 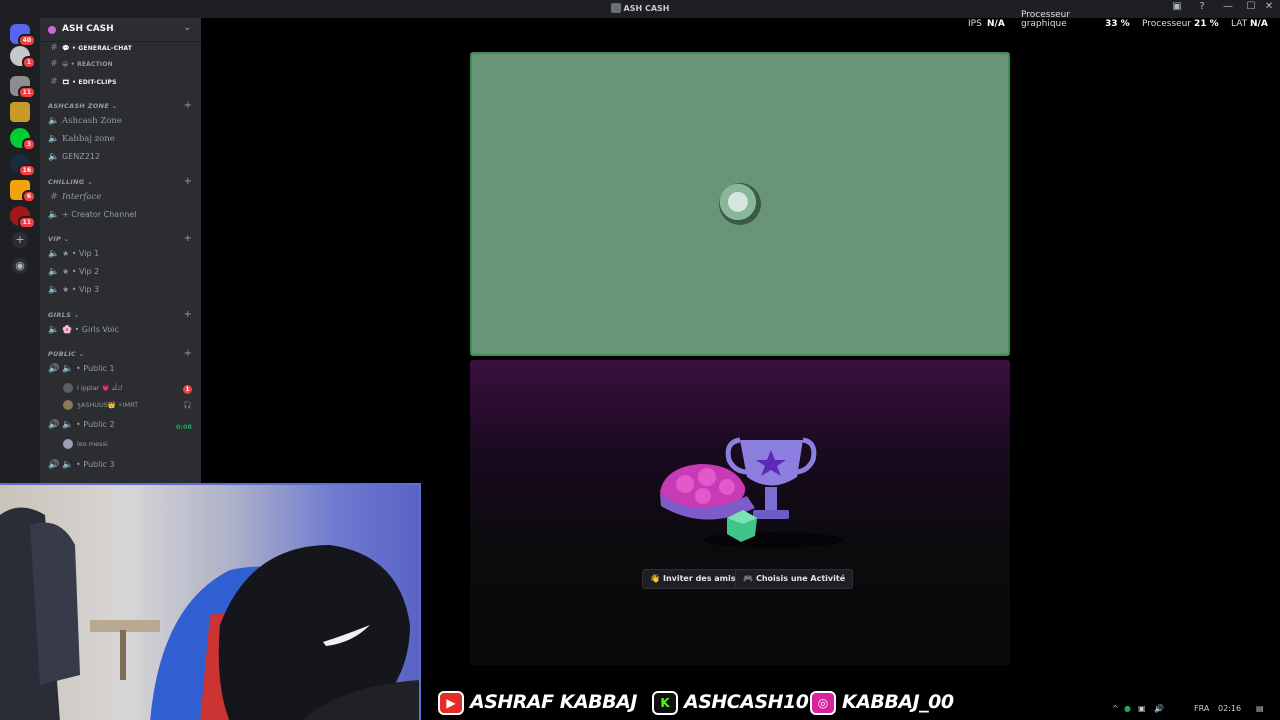 I want to click on channel-label: ★ • Vip 3, so click(x=81, y=289).